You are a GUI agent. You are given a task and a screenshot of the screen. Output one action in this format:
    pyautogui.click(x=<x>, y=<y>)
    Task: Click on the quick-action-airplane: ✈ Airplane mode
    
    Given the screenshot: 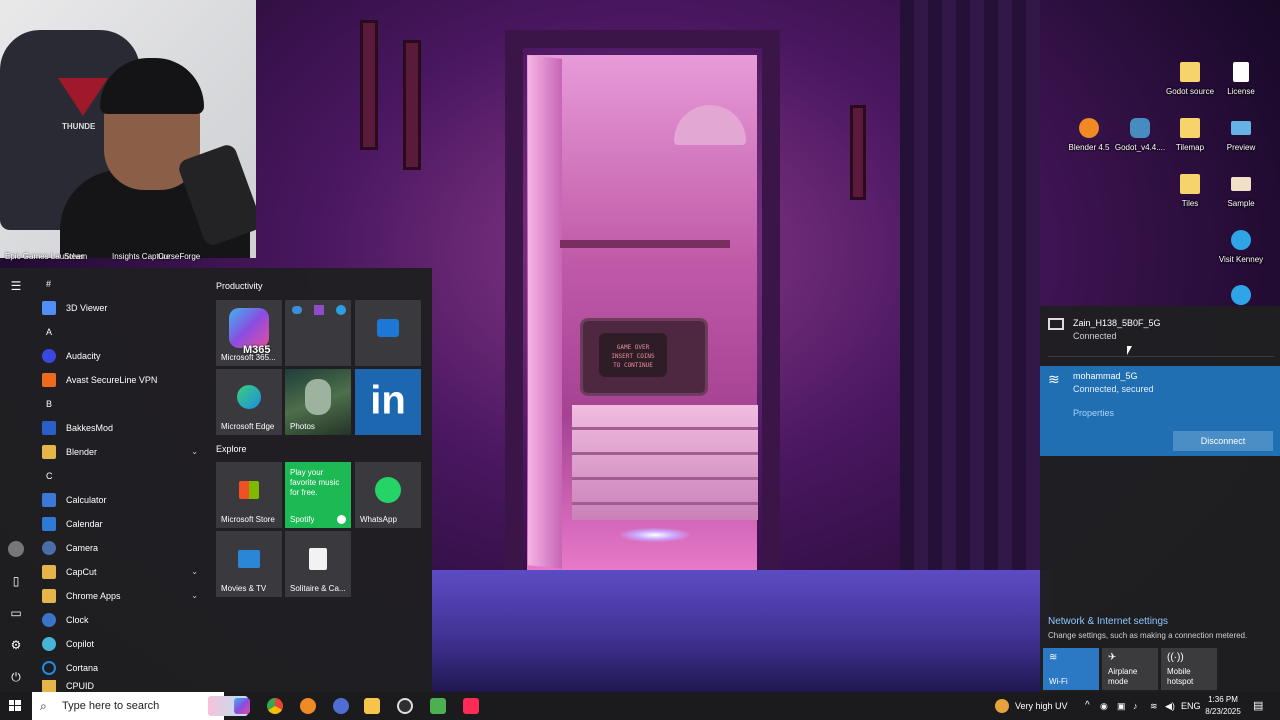 What is the action you would take?
    pyautogui.click(x=1130, y=669)
    